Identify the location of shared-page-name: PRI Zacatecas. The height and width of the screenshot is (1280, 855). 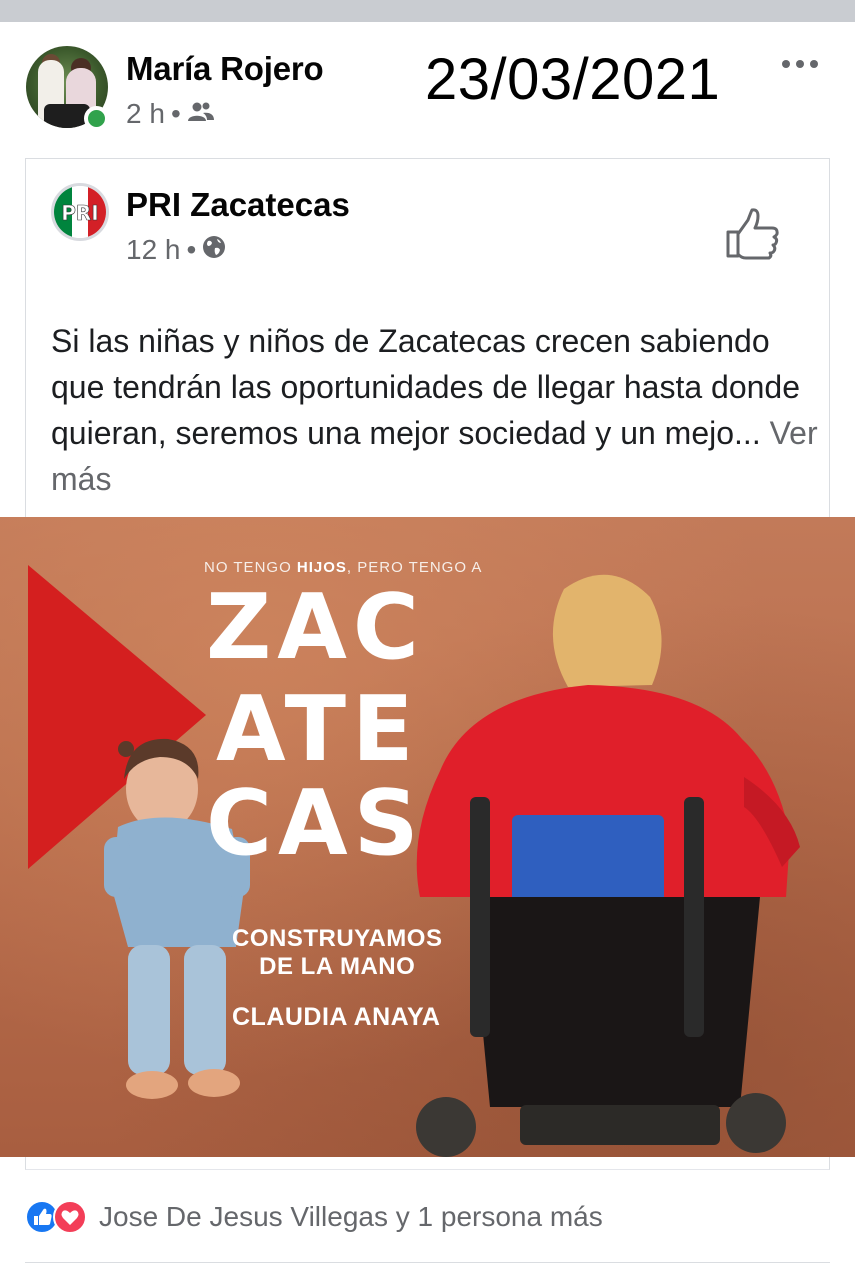
(238, 205).